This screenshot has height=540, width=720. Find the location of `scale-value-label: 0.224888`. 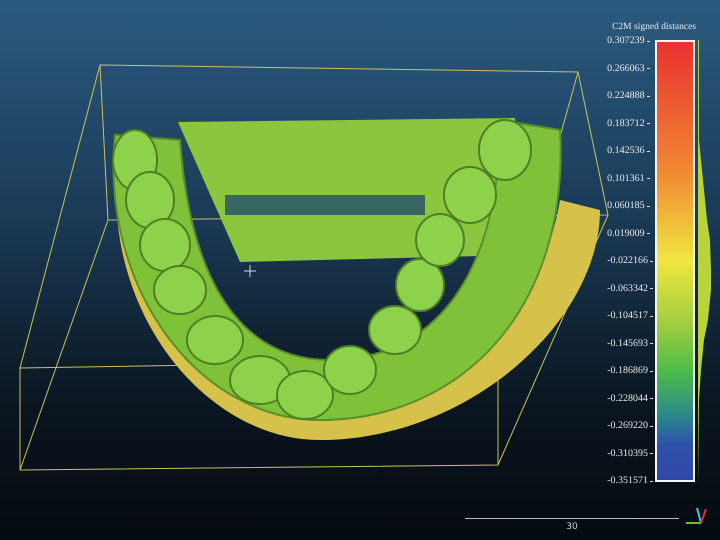

scale-value-label: 0.224888 is located at coordinates (626, 96).